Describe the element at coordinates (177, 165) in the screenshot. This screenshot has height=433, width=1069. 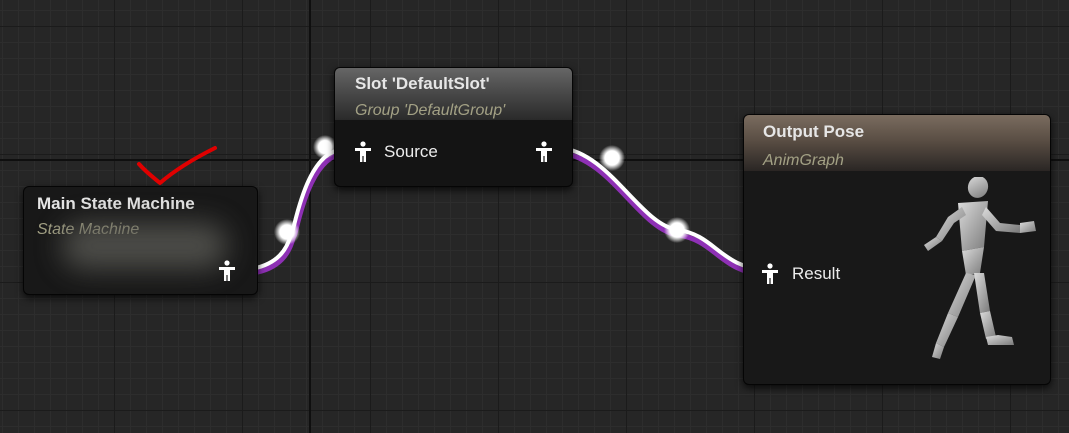
I see `check-mark-annotation` at that location.